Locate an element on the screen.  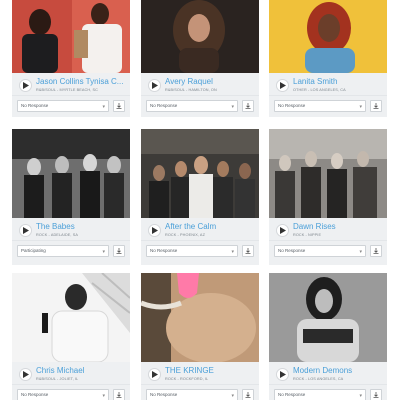
response-select: Participating ▾ is located at coordinates (63, 251).